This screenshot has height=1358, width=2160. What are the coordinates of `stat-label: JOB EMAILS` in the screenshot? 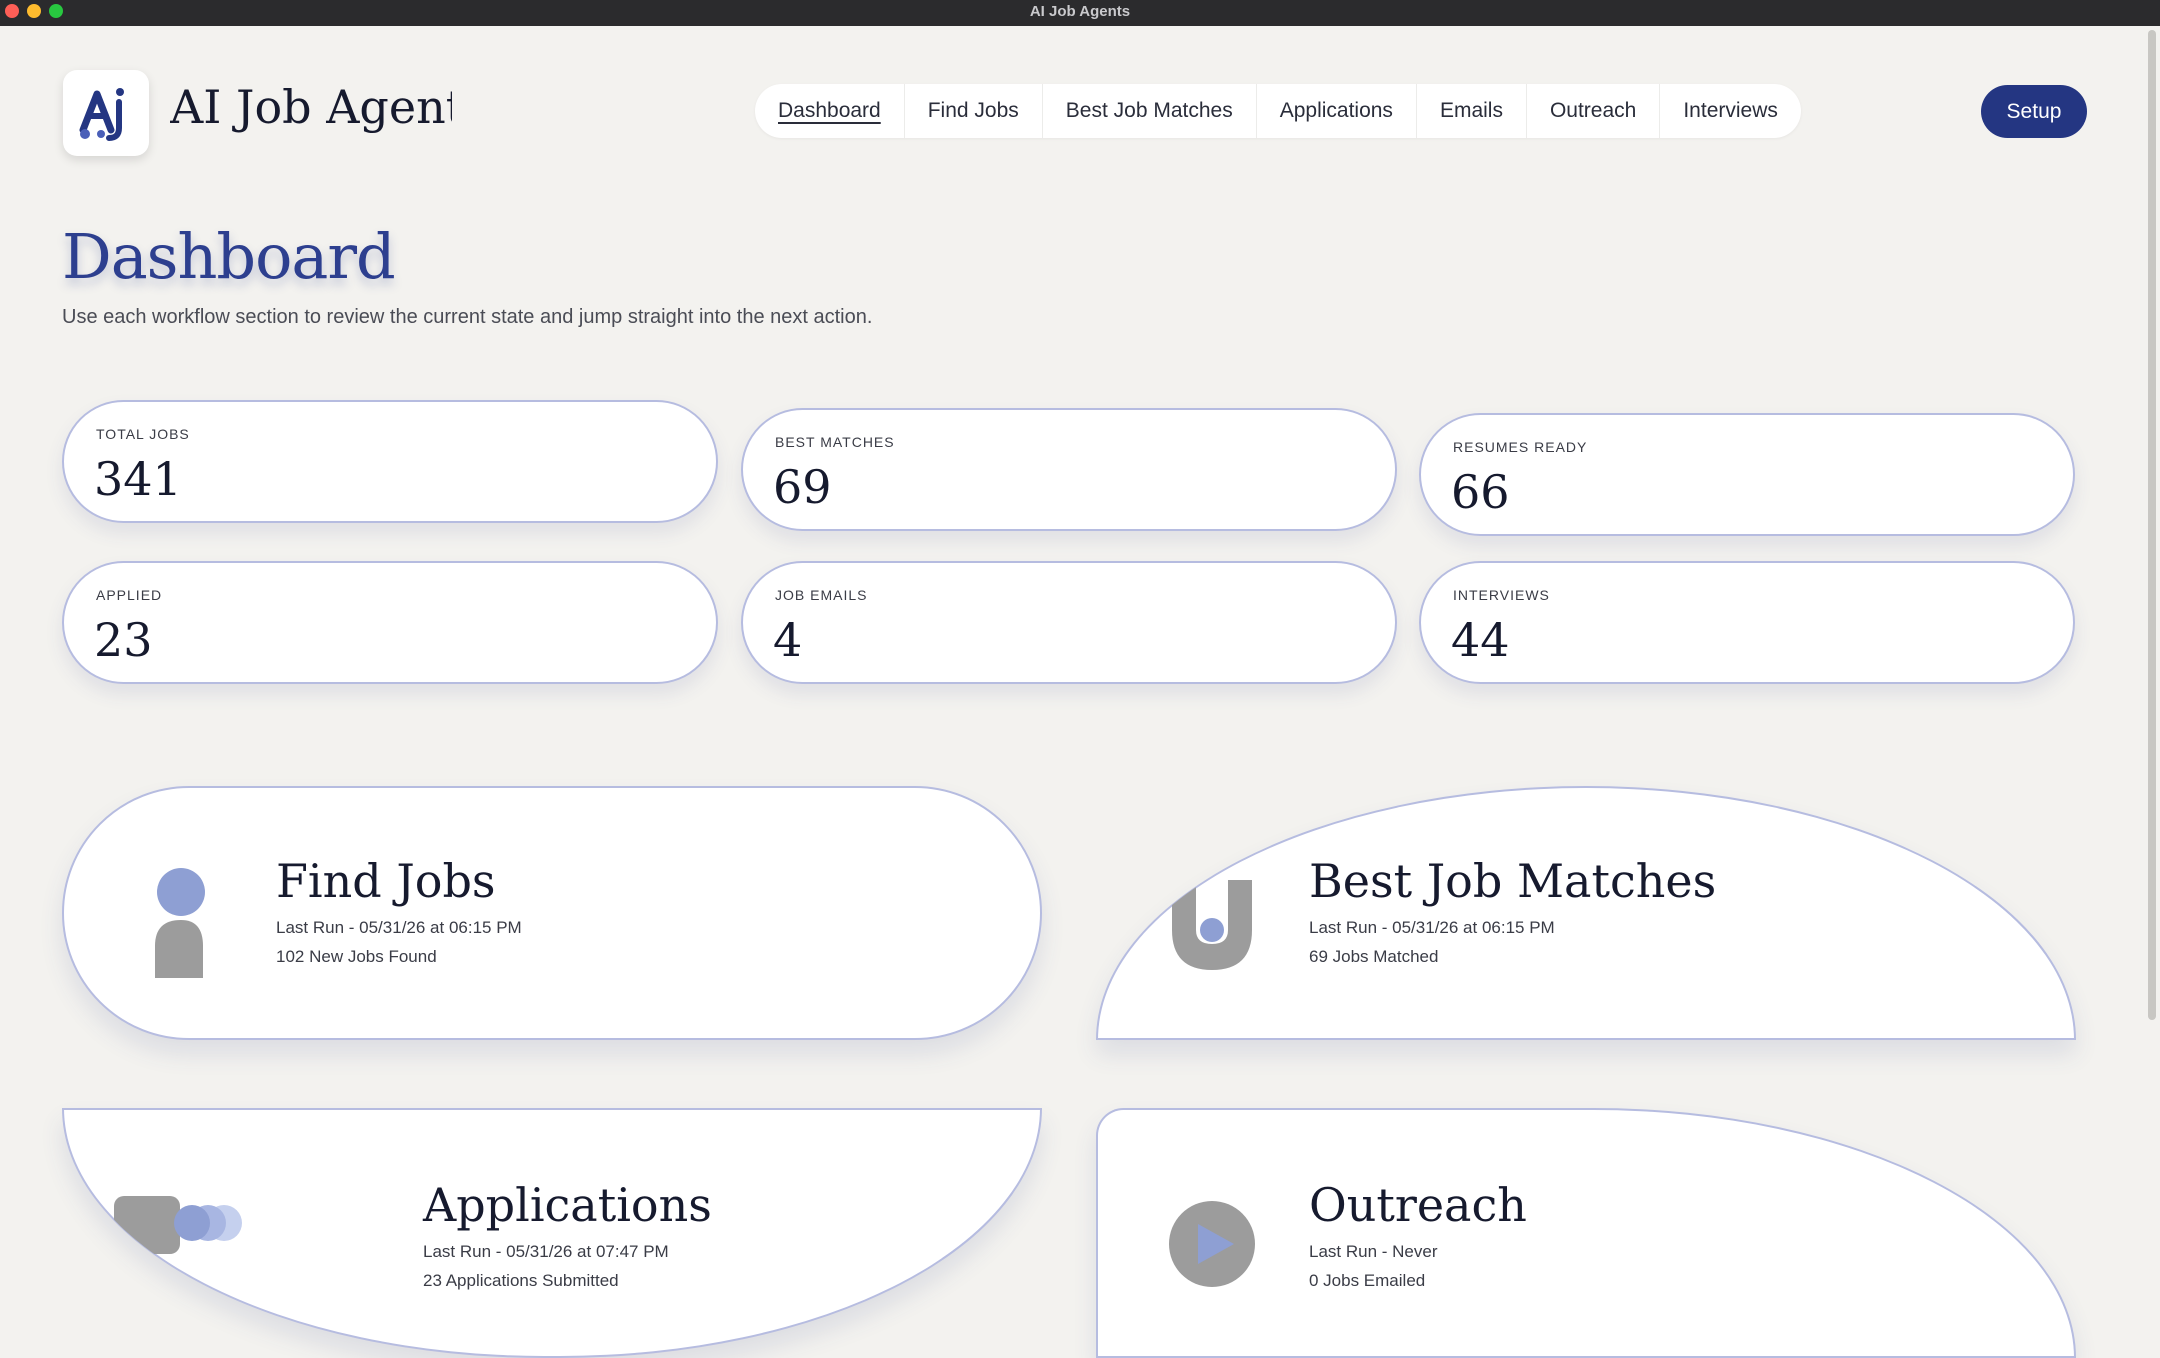 It's located at (821, 595).